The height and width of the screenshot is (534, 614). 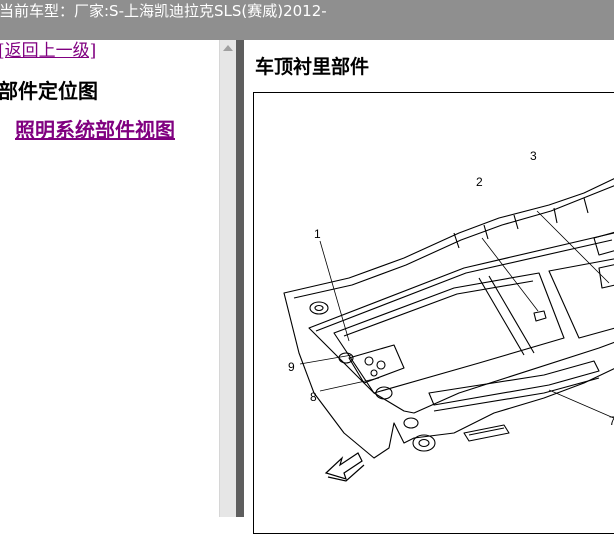 I want to click on top-bar: 当前车型：厂家:S-上海凯迪拉克SLS(赛威)2012-, so click(x=307, y=20).